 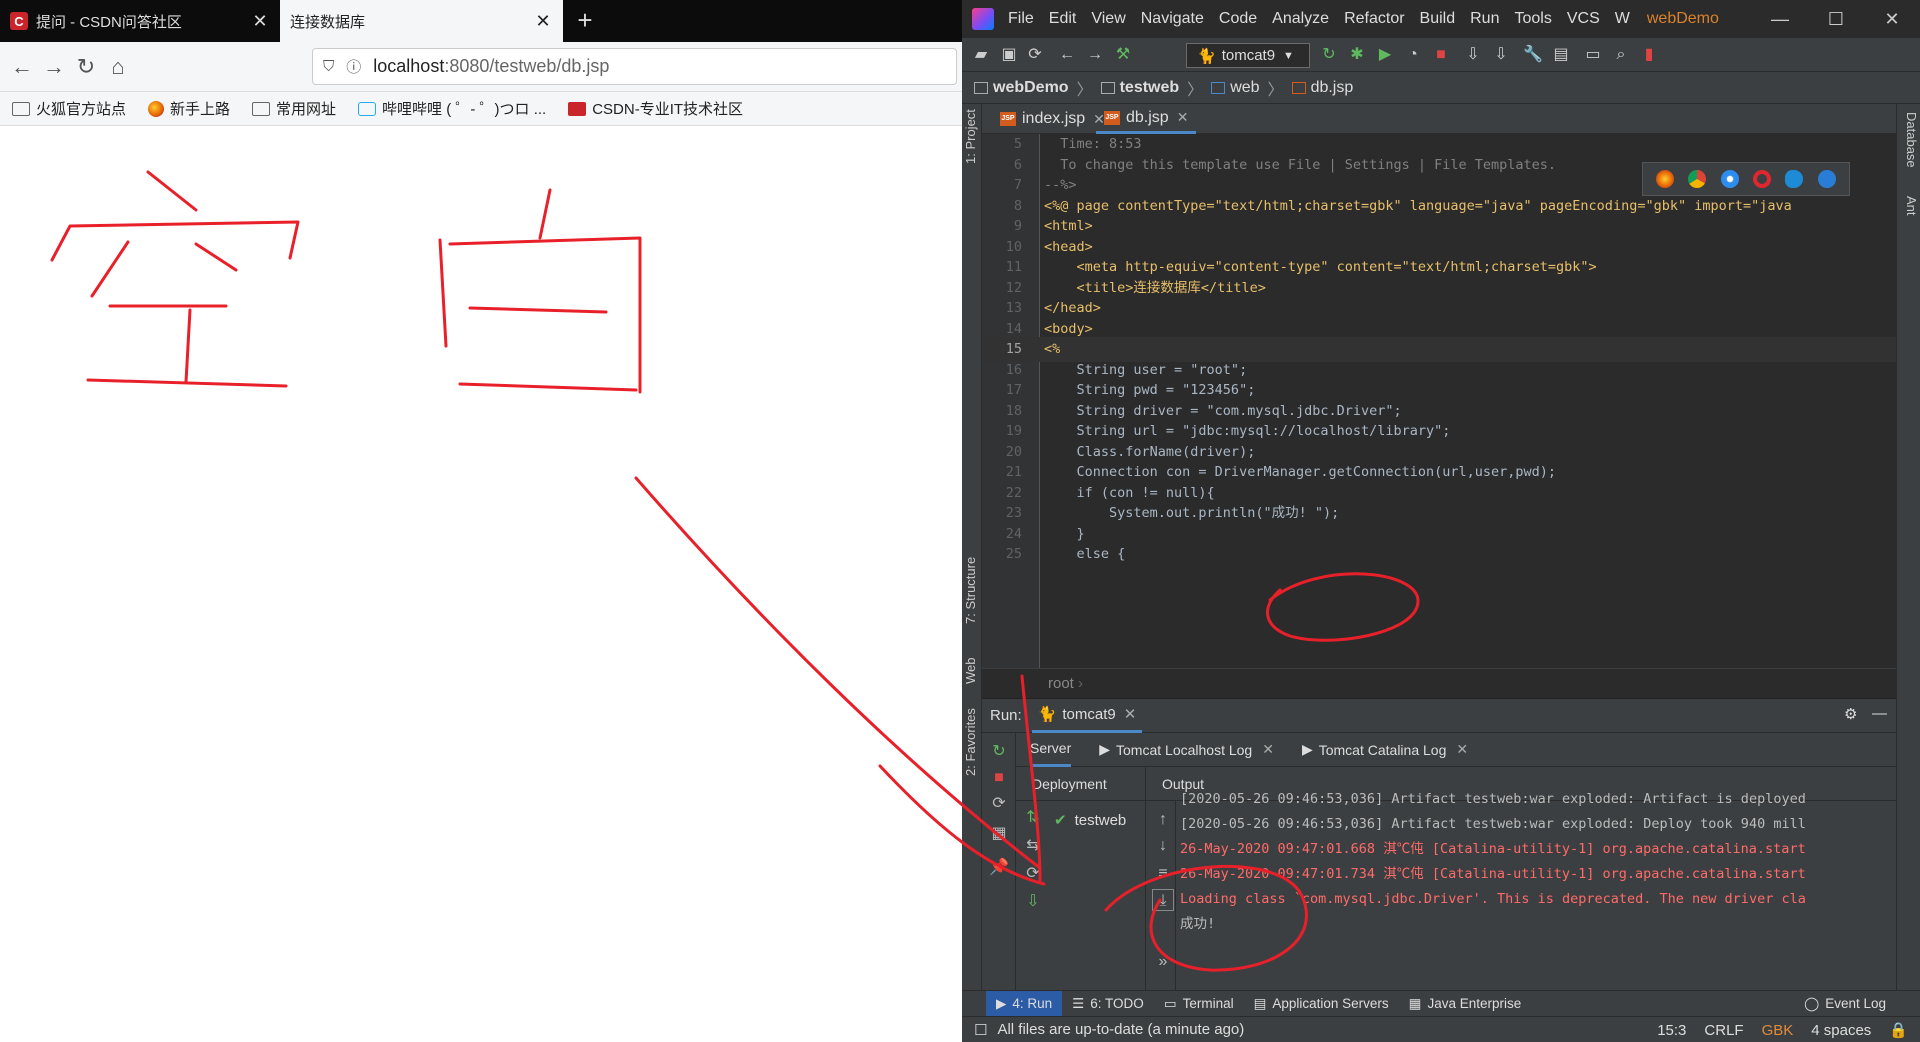 What do you see at coordinates (1649, 55) in the screenshot?
I see `device-icon: ▮` at bounding box center [1649, 55].